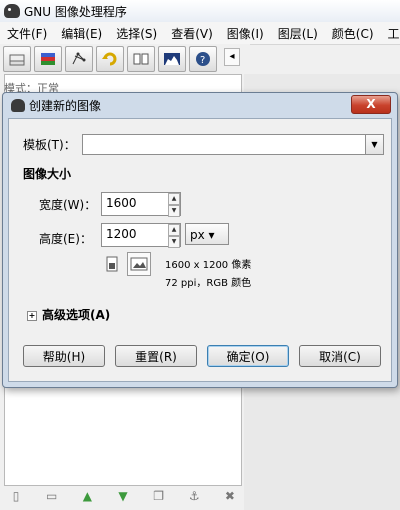 The height and width of the screenshot is (510, 400). What do you see at coordinates (340, 356) in the screenshot?
I see `cancel-button: 取消(C)` at bounding box center [340, 356].